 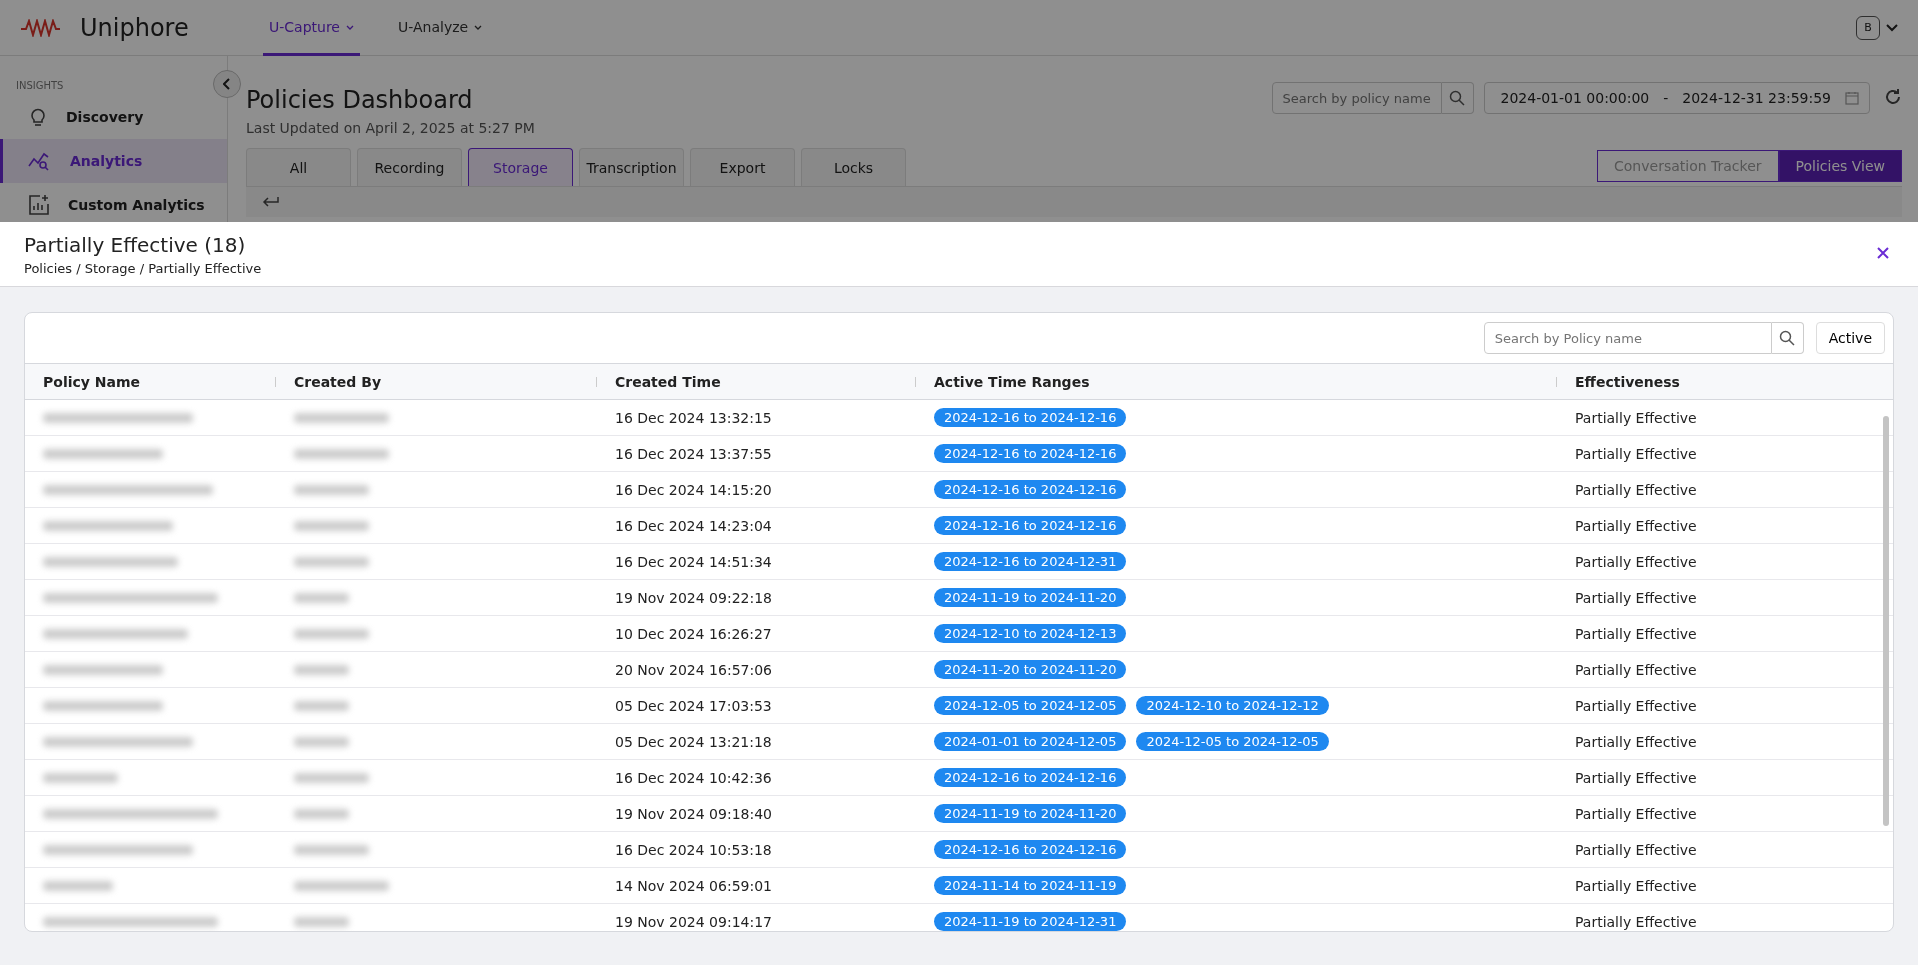 I want to click on table-cell: 05 Dec 2024 13:21:18, so click(x=756, y=742).